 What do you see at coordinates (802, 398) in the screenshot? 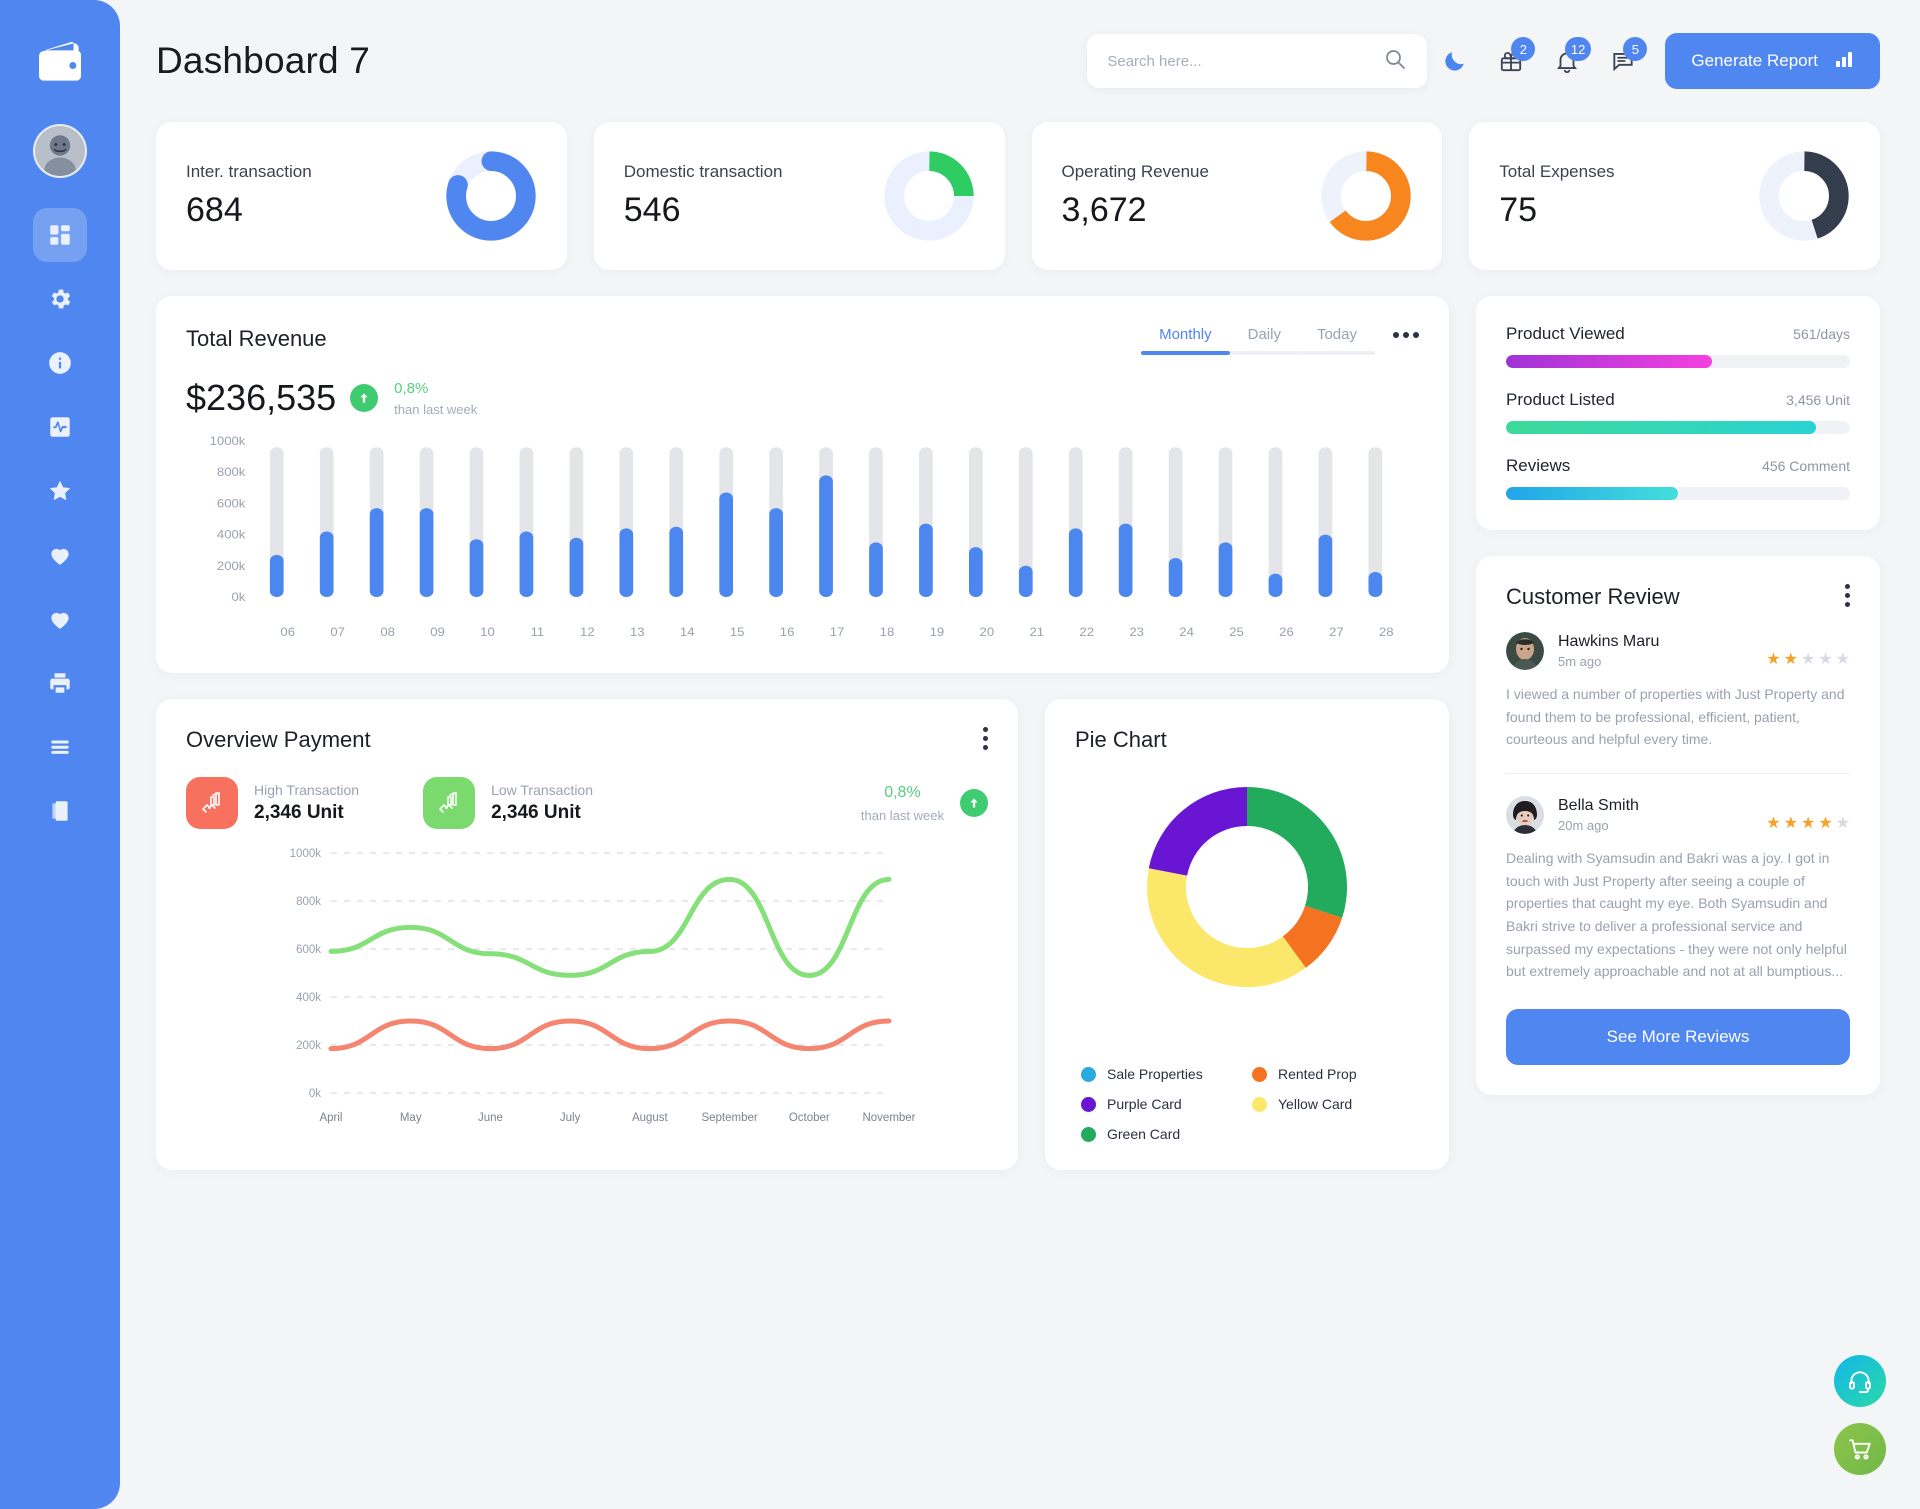
I see `revenue-kpi: $236,535 0,8% than last week` at bounding box center [802, 398].